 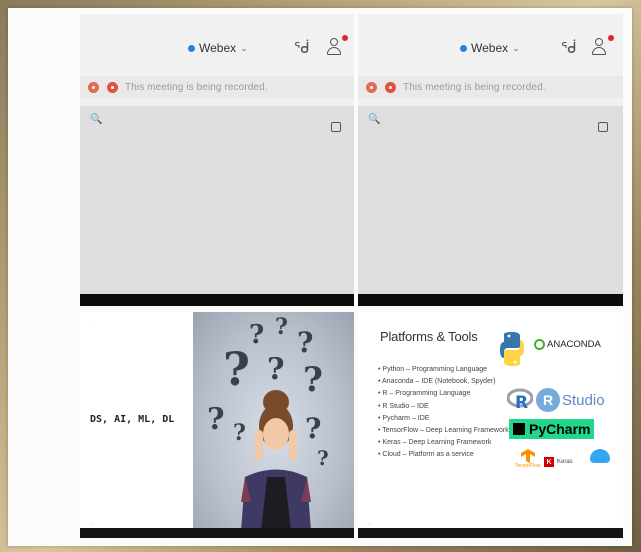 What do you see at coordinates (437, 382) in the screenshot?
I see `list-item: • Anaconda – IDE (Notebook, Spyder)` at bounding box center [437, 382].